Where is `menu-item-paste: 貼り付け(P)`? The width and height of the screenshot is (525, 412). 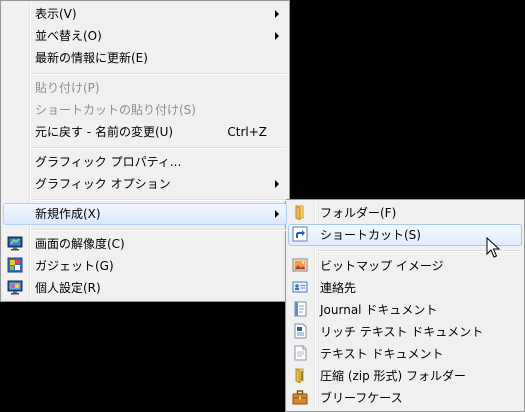
menu-item-paste: 貼り付け(P) is located at coordinates (145, 88).